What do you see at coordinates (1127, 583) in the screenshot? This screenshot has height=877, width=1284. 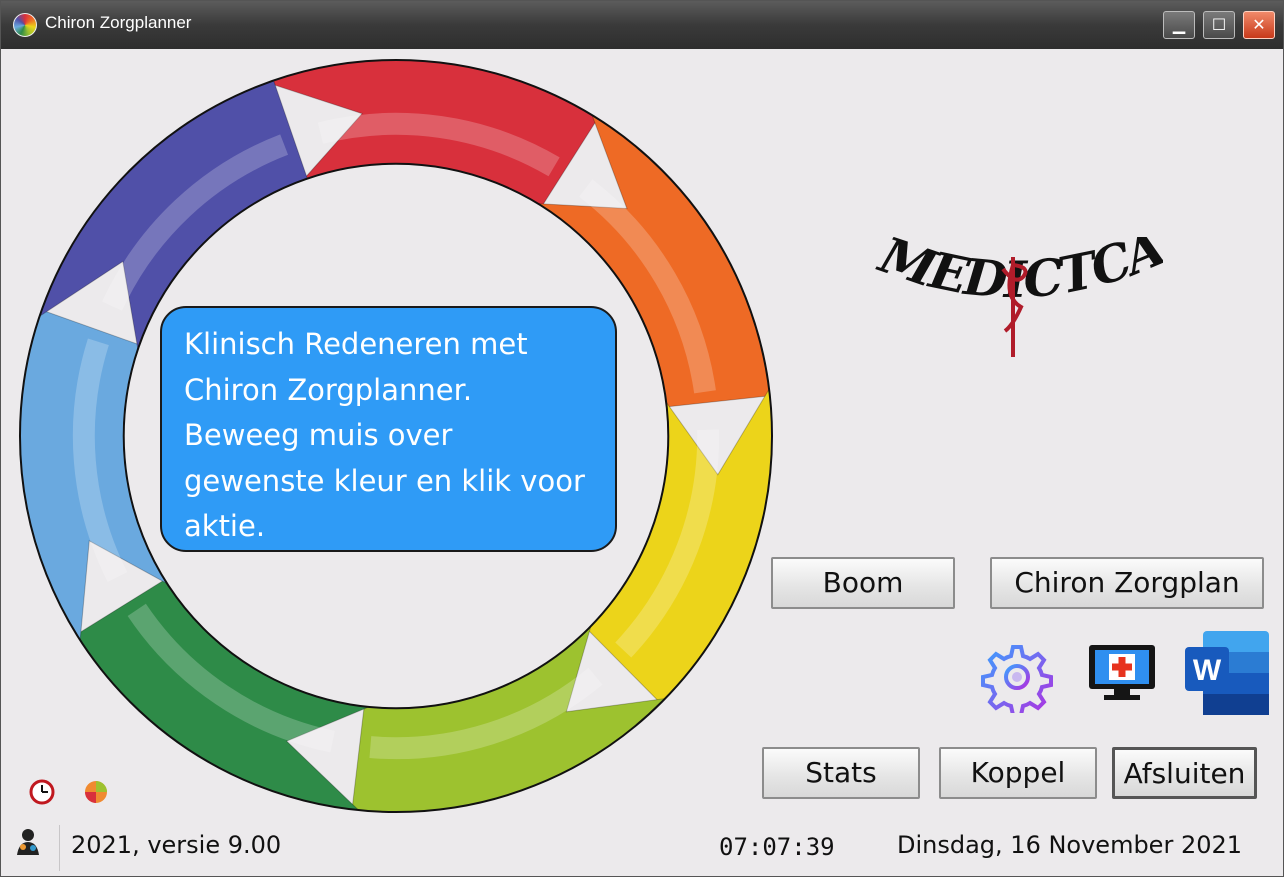 I see `chiron-zorgplan-button: Chiron Zorgplan` at bounding box center [1127, 583].